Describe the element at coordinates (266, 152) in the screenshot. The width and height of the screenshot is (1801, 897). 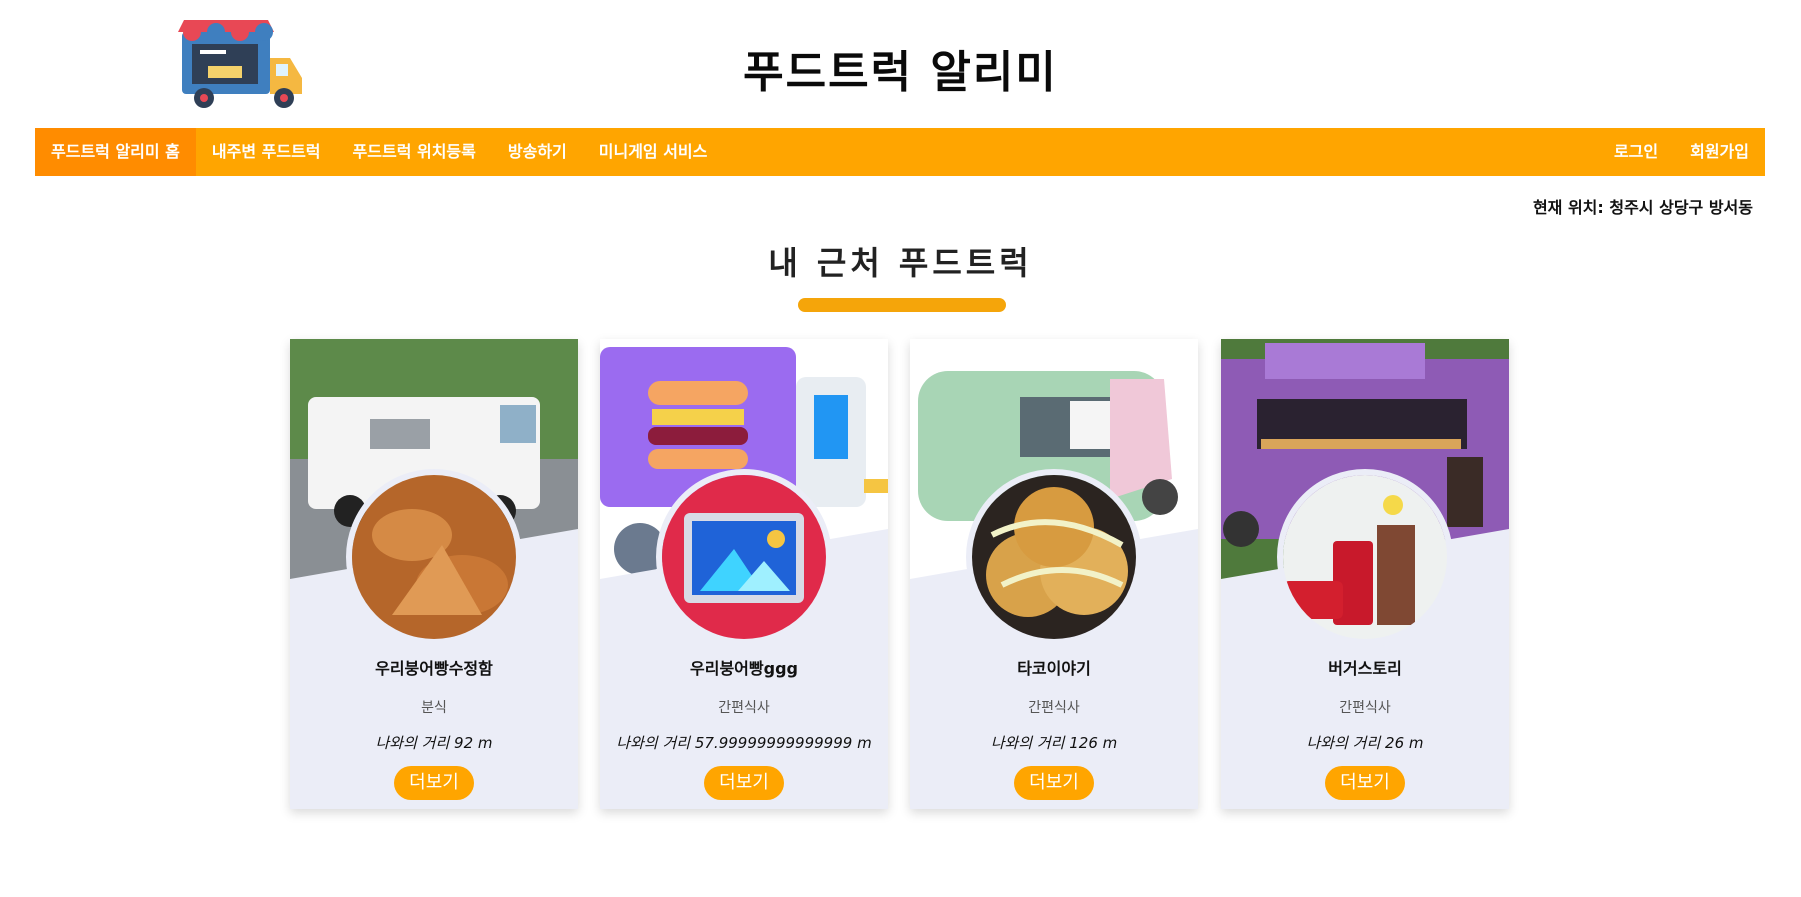
I see `nav-nearby-trucks: 내주변 푸드트럭` at that location.